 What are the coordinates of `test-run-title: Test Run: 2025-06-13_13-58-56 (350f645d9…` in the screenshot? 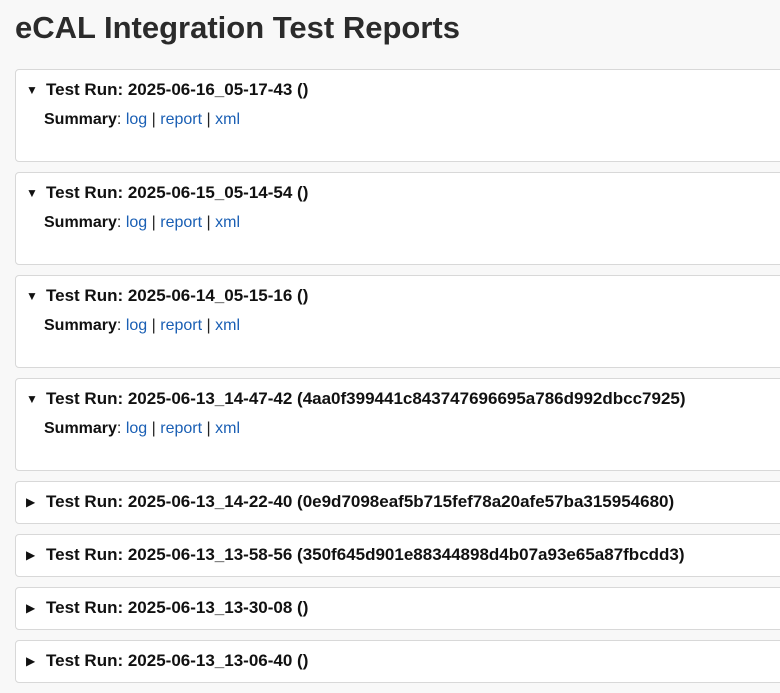 It's located at (365, 554).